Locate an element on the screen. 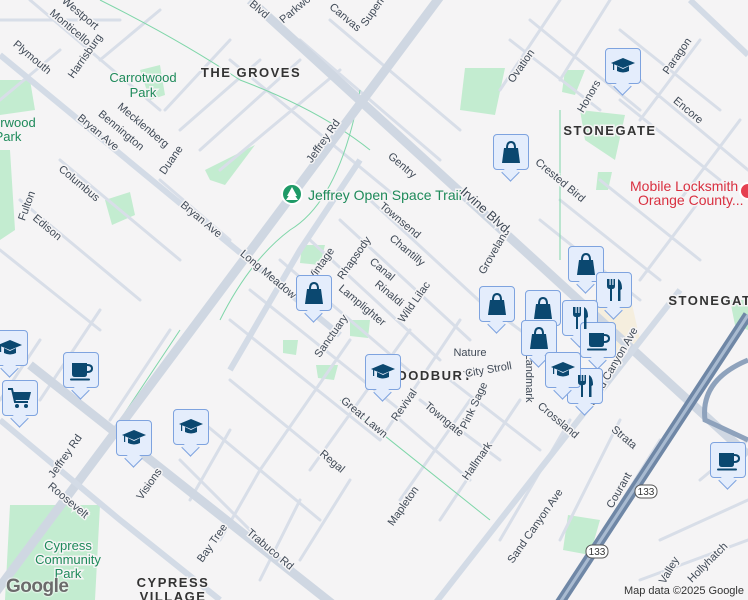 This screenshot has width=748, height=600. park-label: Park is located at coordinates (11, 137).